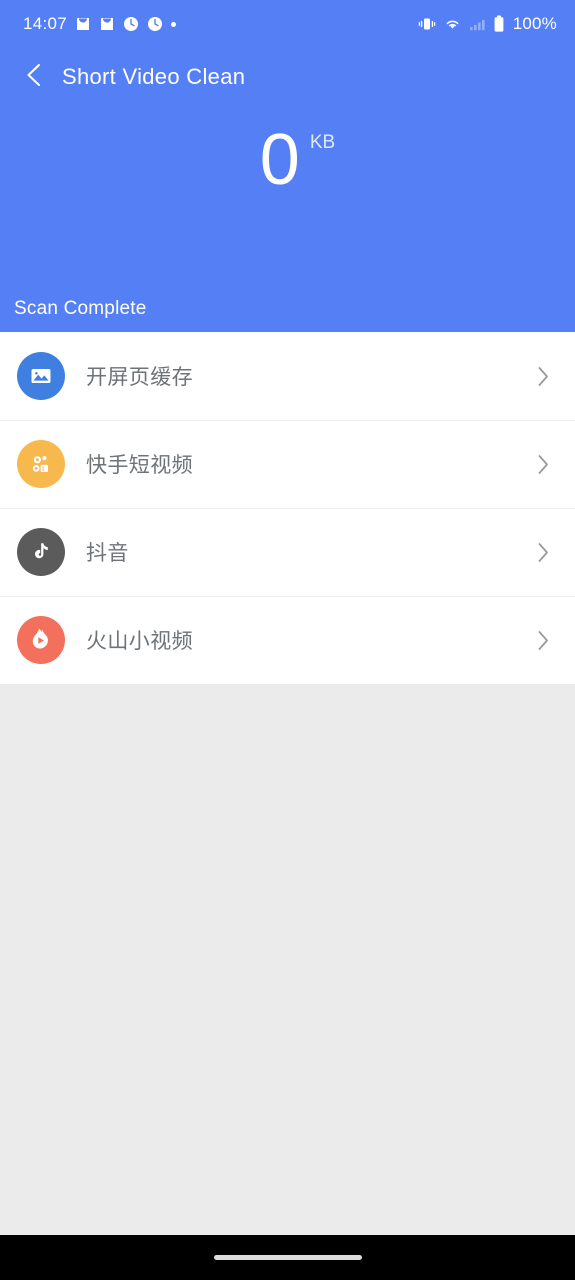 This screenshot has width=575, height=1280. I want to click on wifi-icon, so click(452, 24).